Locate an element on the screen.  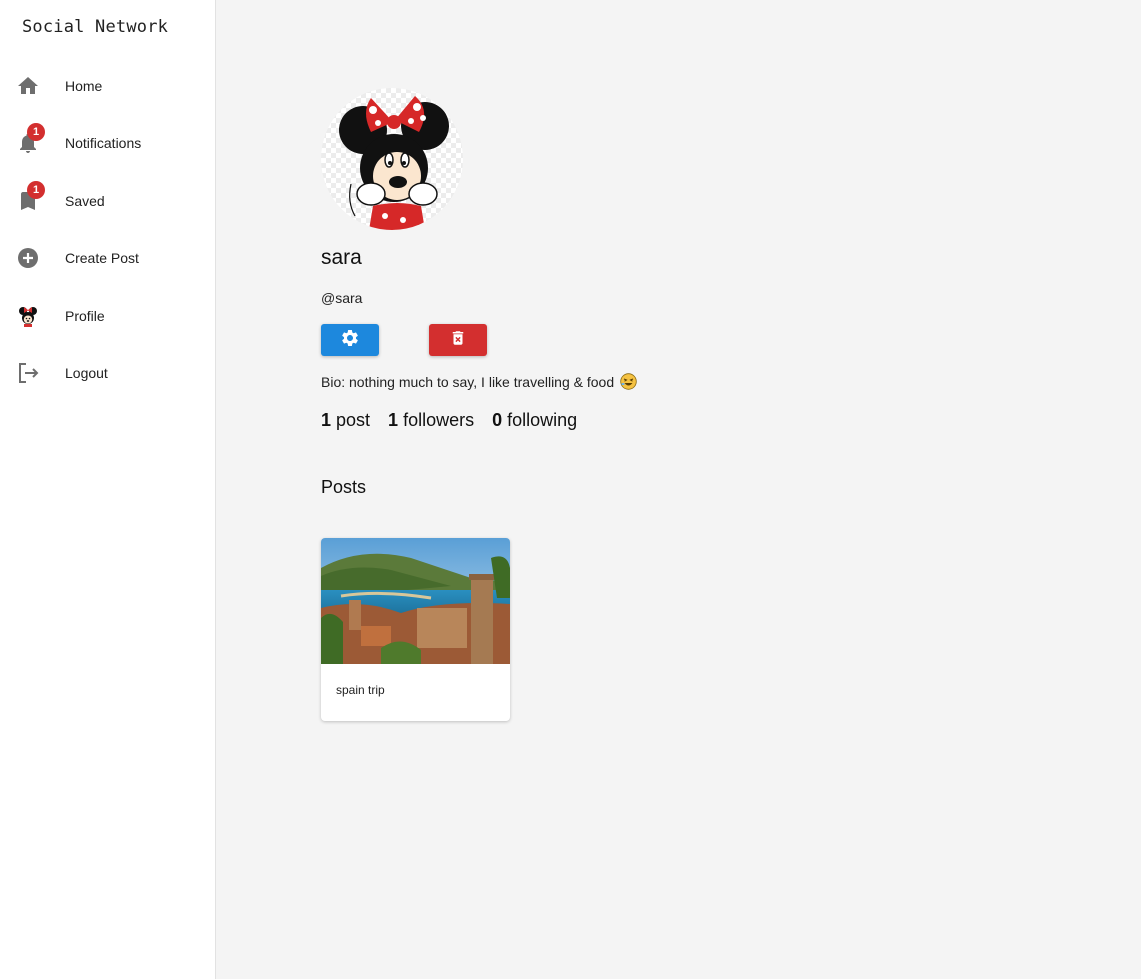
settings-button is located at coordinates (350, 340).